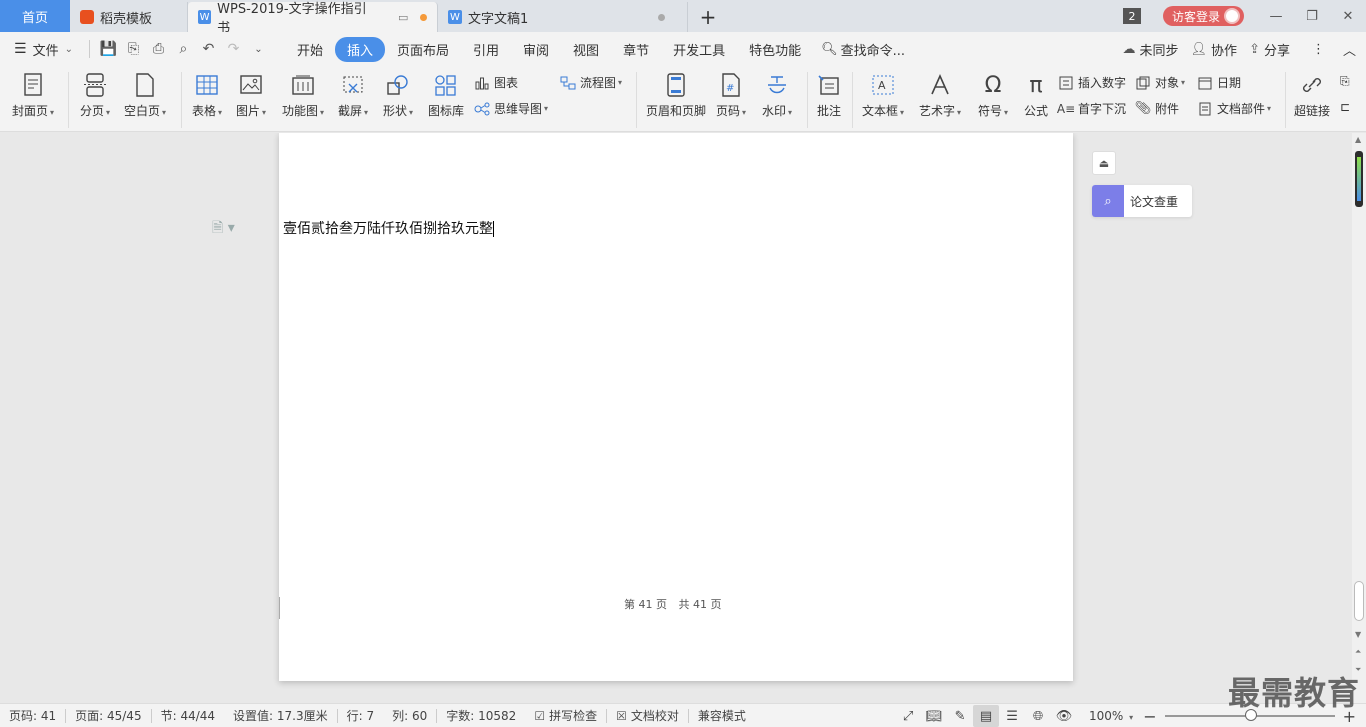 This screenshot has width=1366, height=727. What do you see at coordinates (423, 49) in the screenshot?
I see `menu-page-layout: 页面布局` at bounding box center [423, 49].